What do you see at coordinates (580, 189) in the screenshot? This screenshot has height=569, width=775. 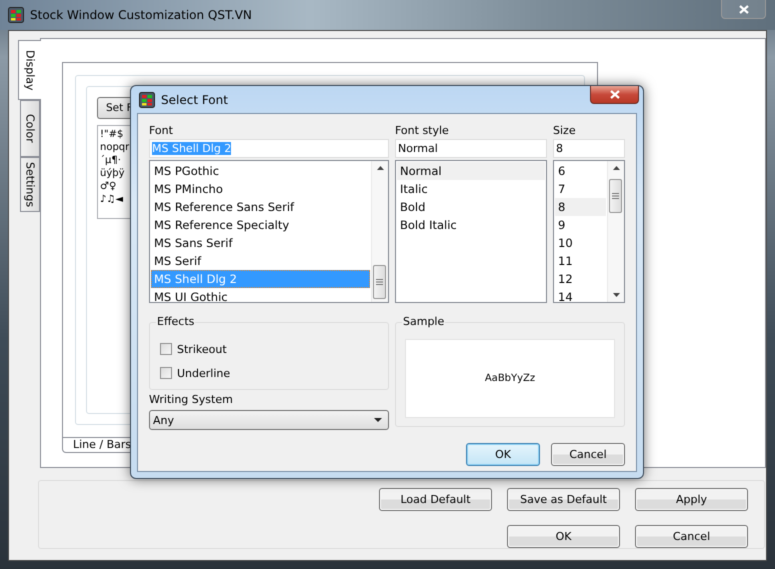 I see `list-item: 7` at bounding box center [580, 189].